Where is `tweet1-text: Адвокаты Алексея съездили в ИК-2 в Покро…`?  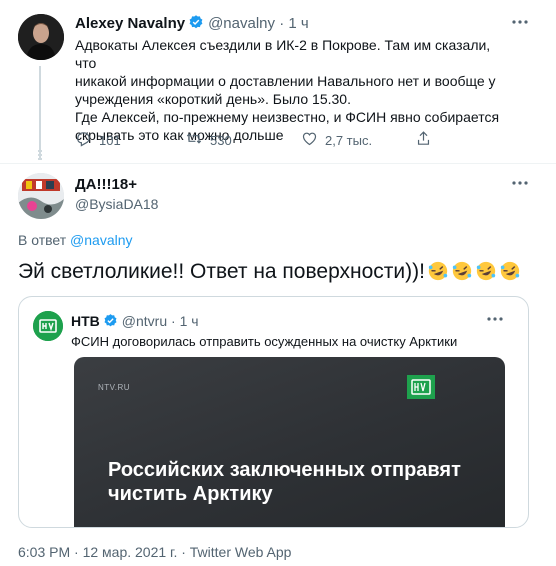 tweet1-text: Адвокаты Алексея съездили в ИК-2 в Покро… is located at coordinates (290, 90).